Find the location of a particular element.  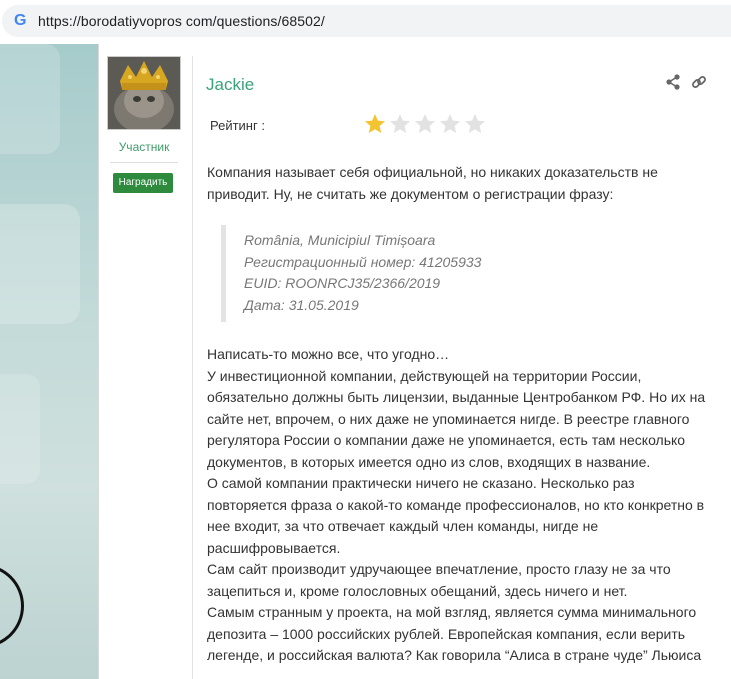

divider is located at coordinates (144, 162).